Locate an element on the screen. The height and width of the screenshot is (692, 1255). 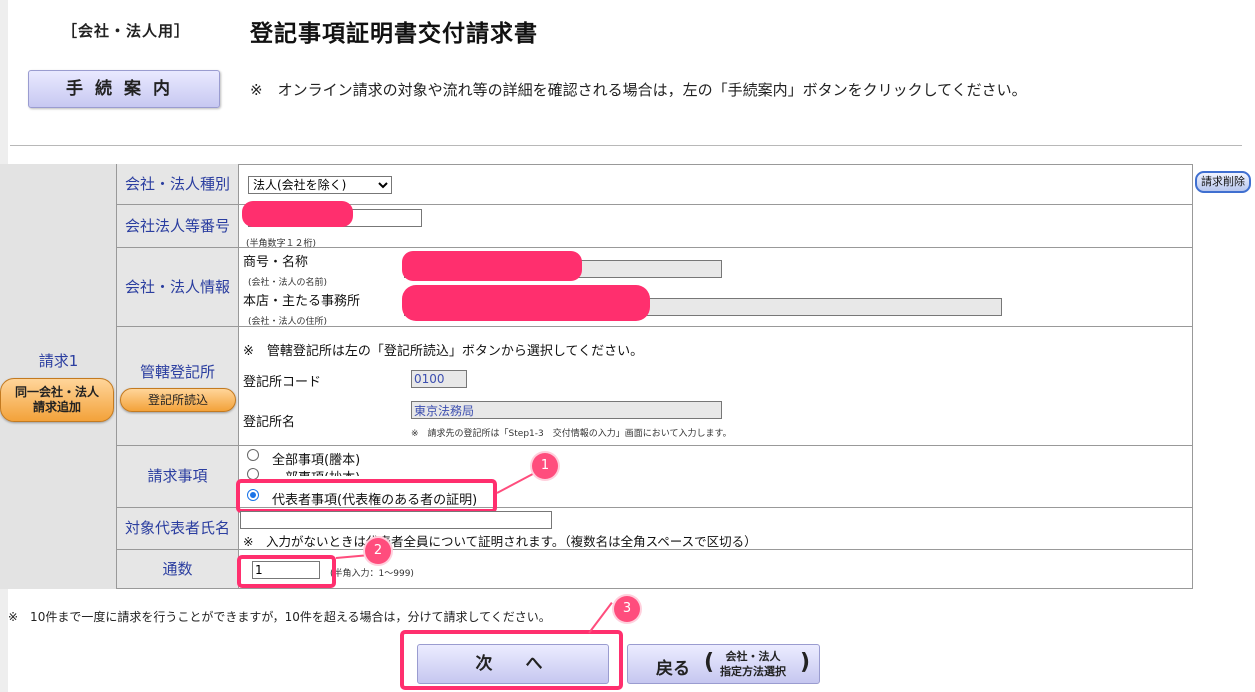
representative-name-input is located at coordinates (396, 520).